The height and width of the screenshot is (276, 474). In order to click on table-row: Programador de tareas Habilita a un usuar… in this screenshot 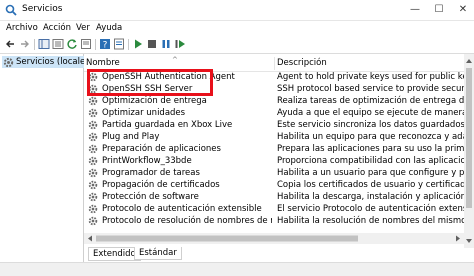, I will do `click(274, 173)`.